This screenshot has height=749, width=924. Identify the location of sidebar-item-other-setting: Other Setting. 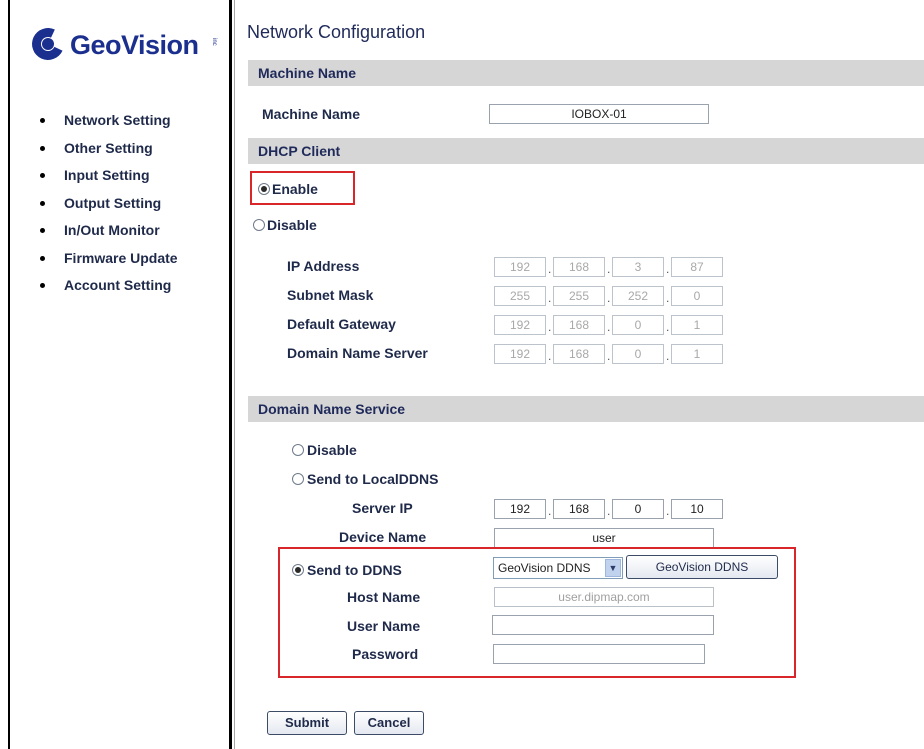
(108, 154).